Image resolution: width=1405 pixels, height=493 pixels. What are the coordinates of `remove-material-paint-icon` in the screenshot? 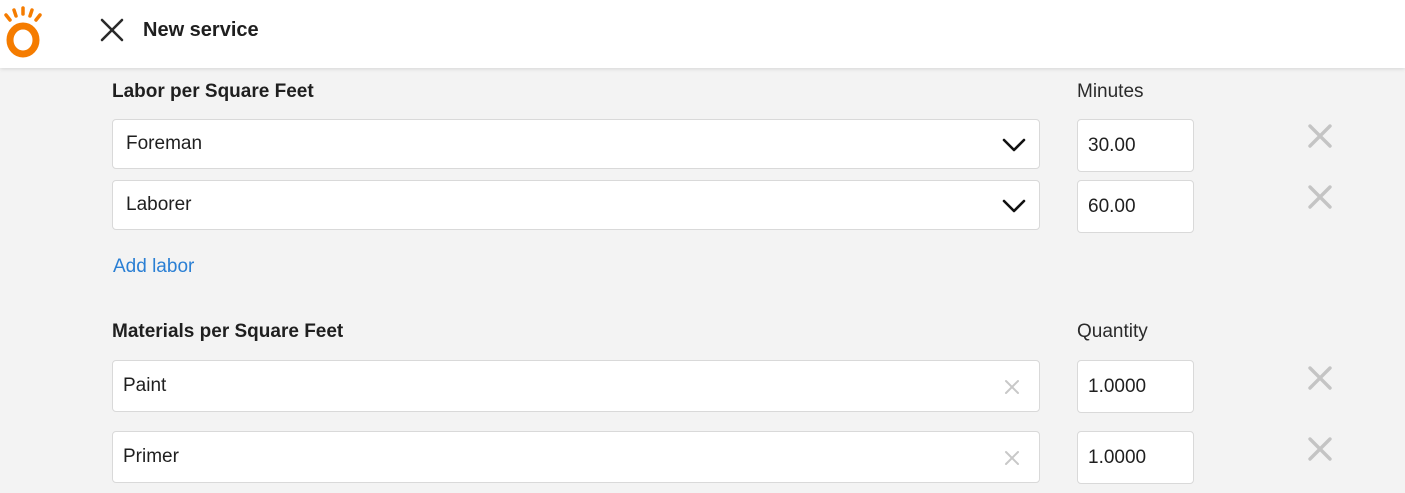 It's located at (1320, 378).